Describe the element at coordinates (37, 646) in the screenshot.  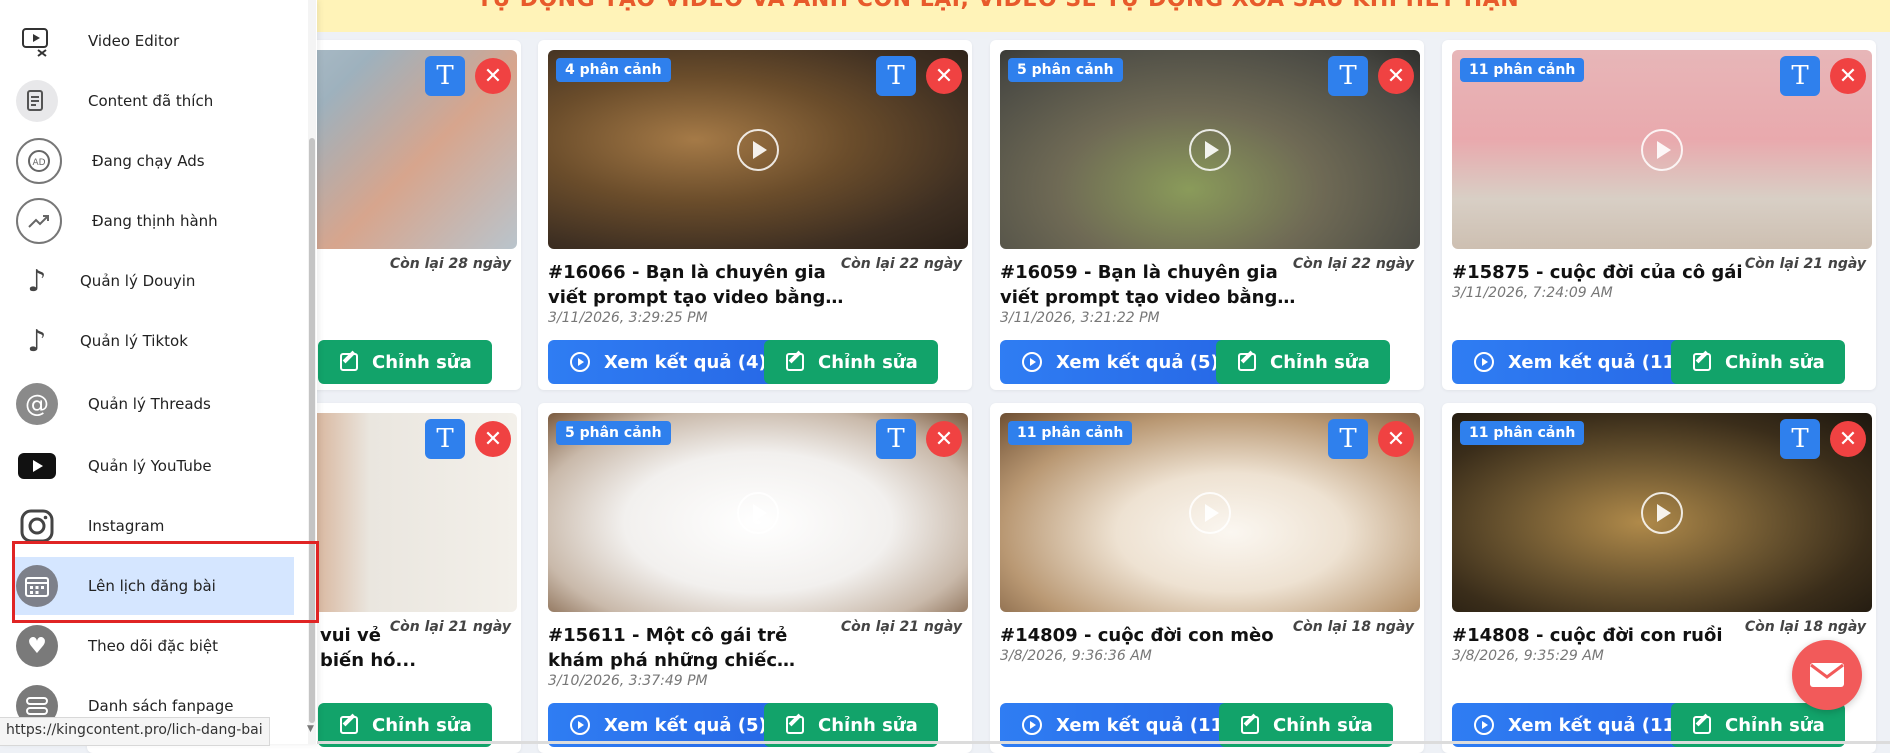
I see `heart-icon: ♥` at that location.